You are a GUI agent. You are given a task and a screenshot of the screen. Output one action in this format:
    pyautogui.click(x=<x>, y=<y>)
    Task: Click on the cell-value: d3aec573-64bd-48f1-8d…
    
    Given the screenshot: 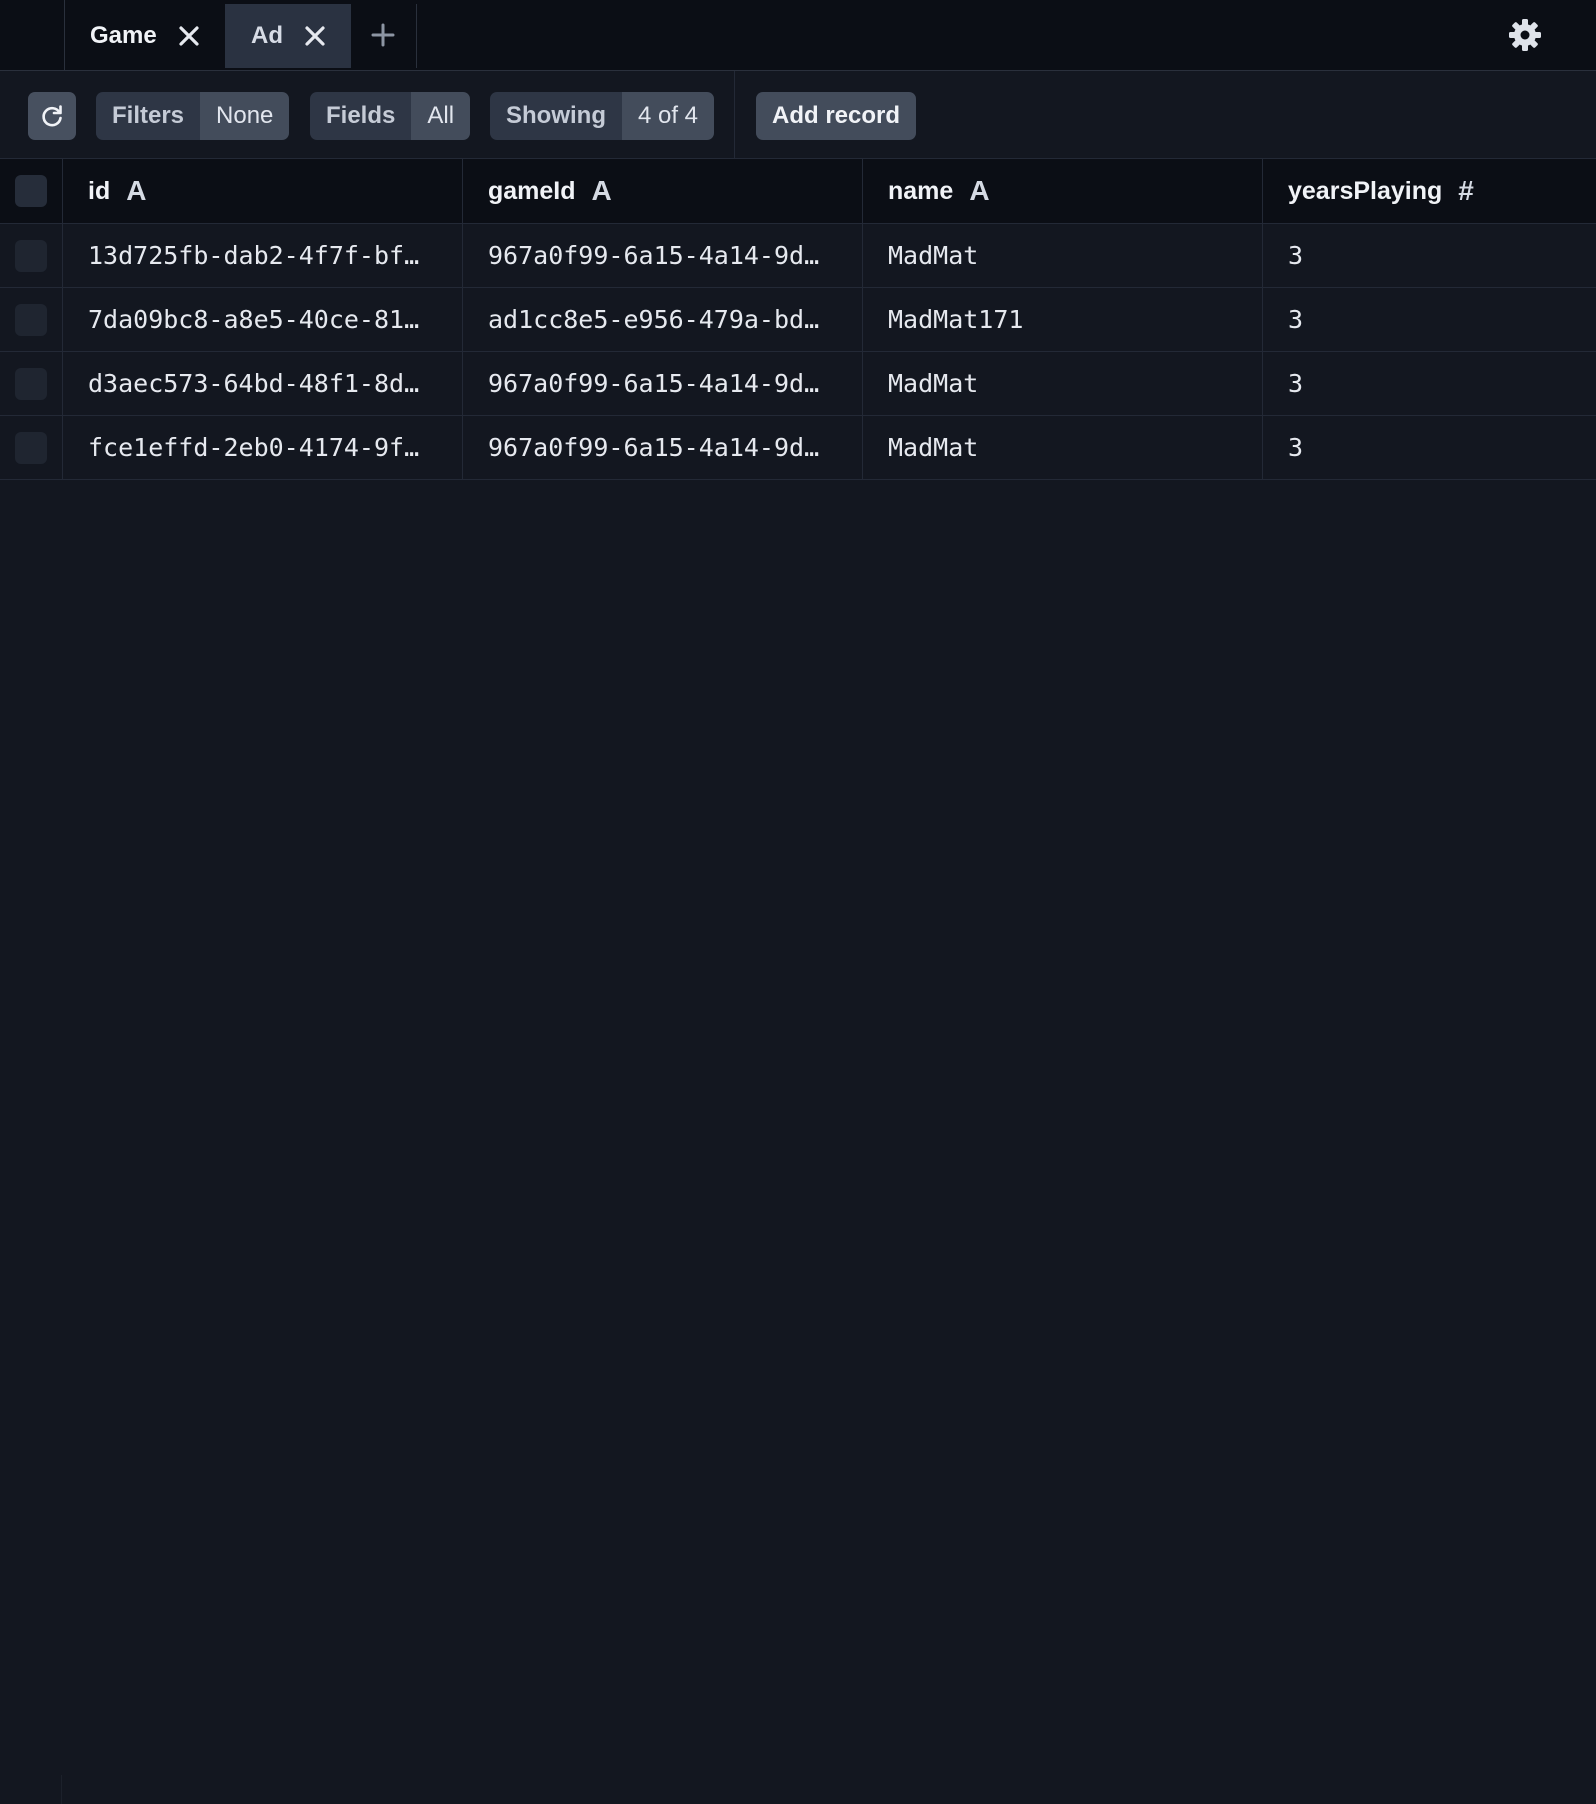 What is the action you would take?
    pyautogui.click(x=254, y=383)
    